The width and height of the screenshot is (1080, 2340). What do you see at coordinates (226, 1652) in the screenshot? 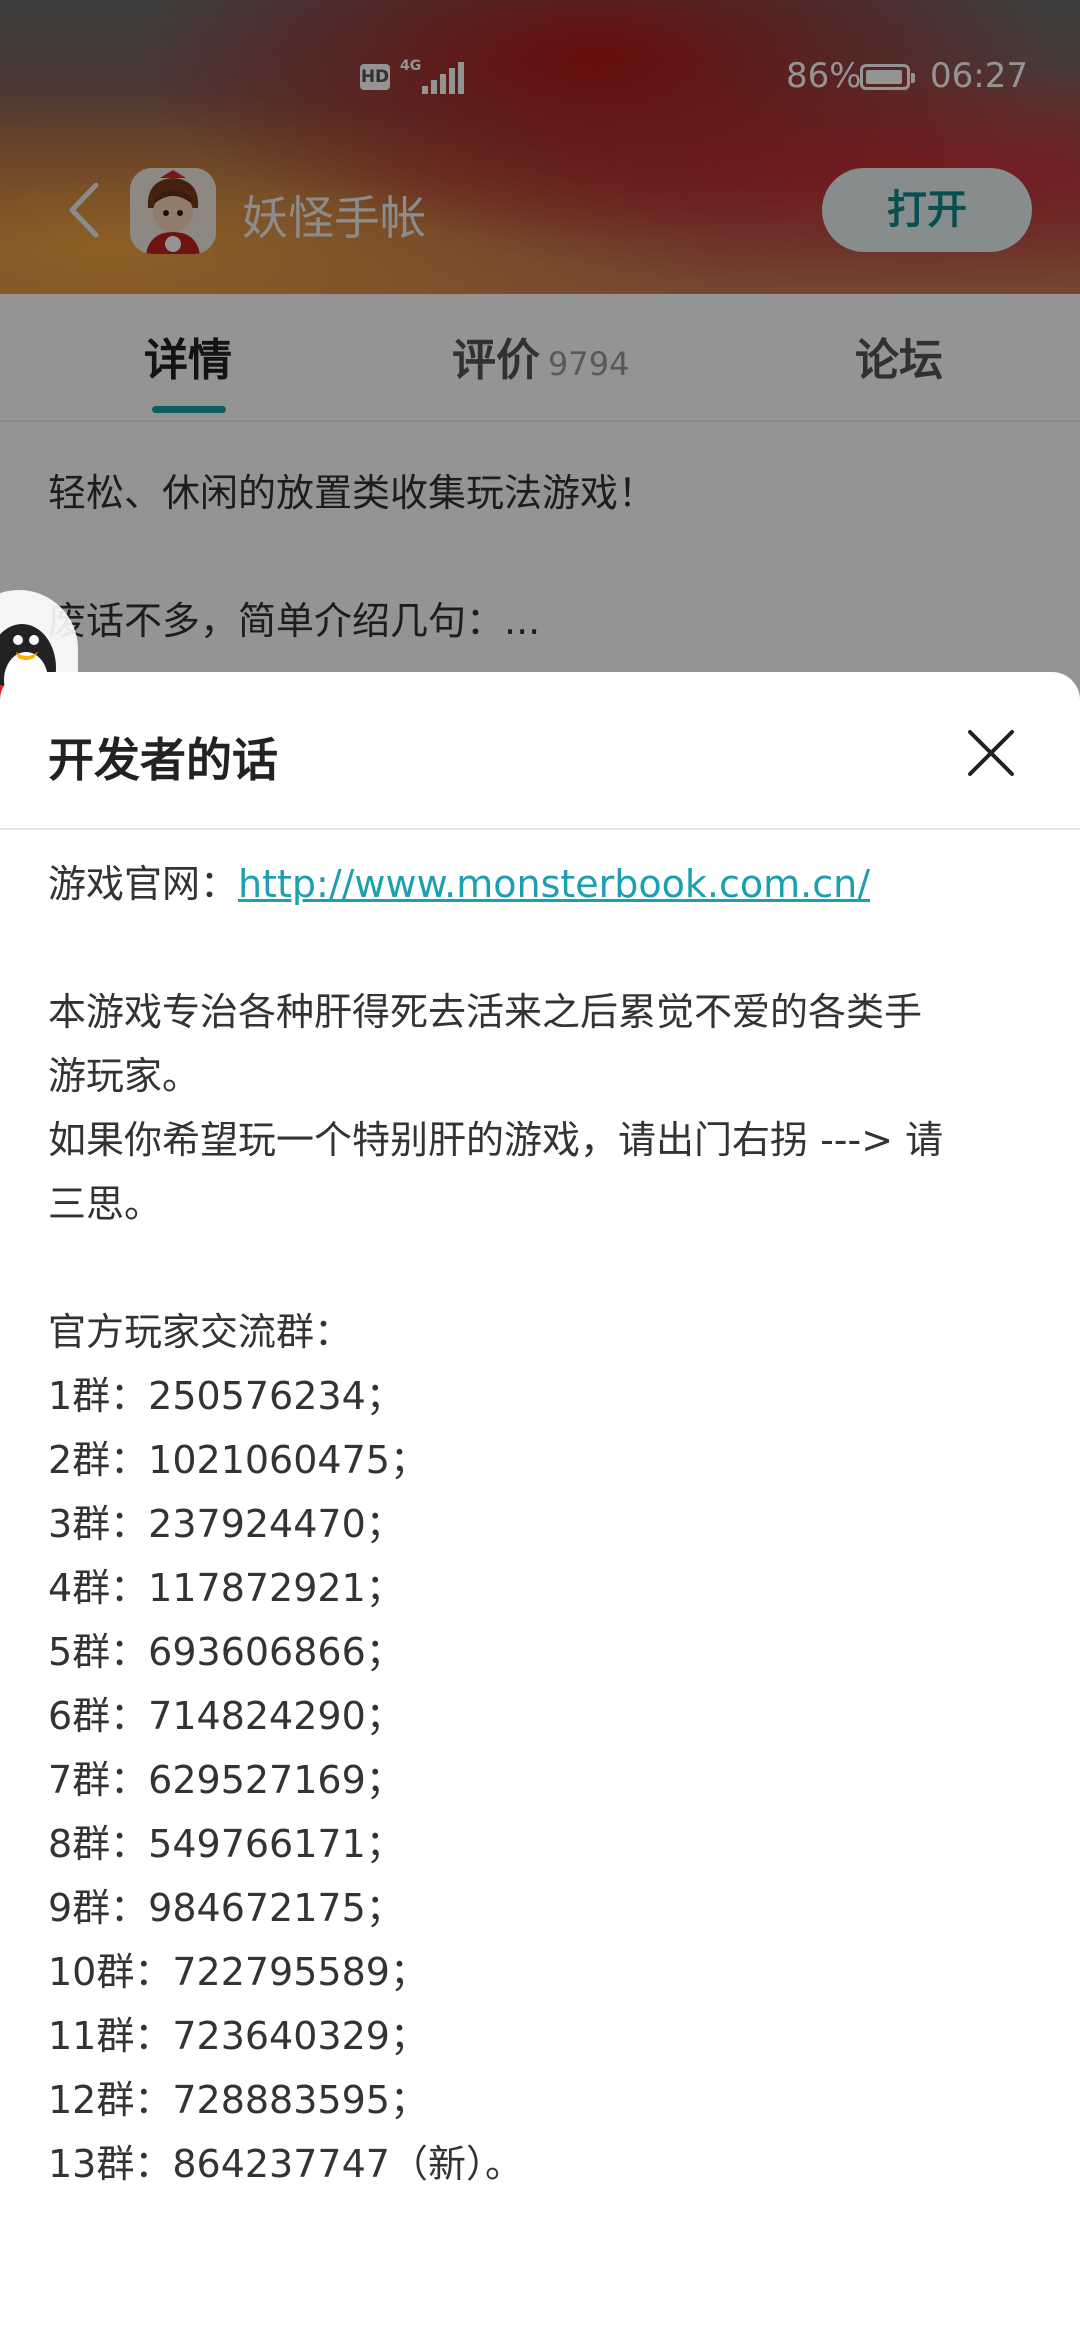
I see `group-item: 5群：693606866；` at bounding box center [226, 1652].